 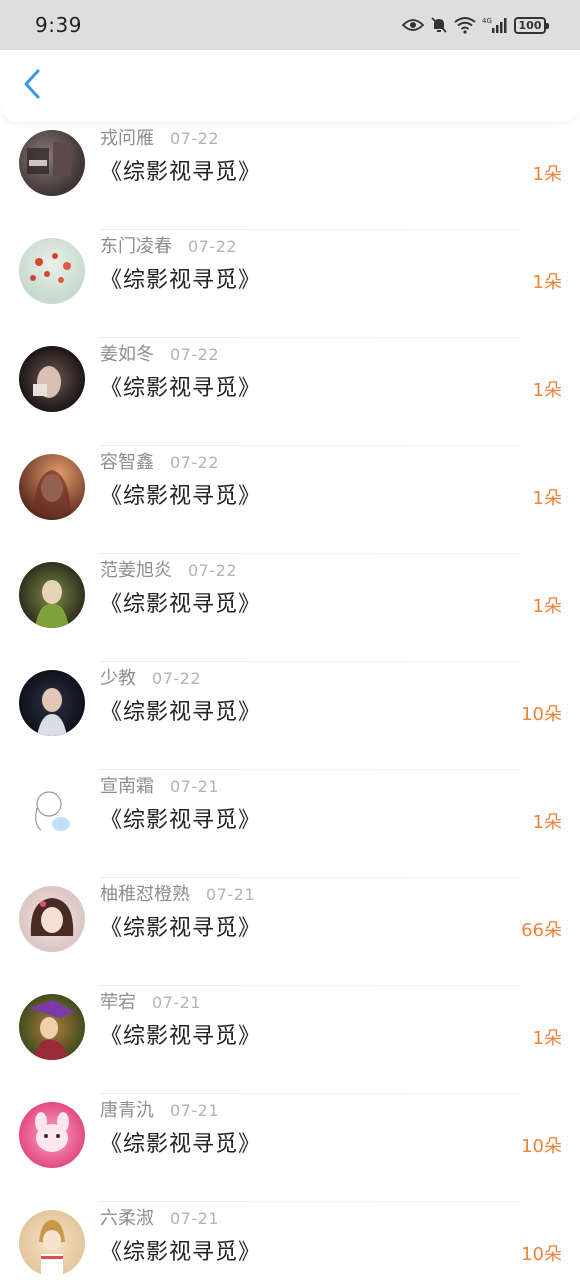 What do you see at coordinates (413, 25) in the screenshot?
I see `eye-icon` at bounding box center [413, 25].